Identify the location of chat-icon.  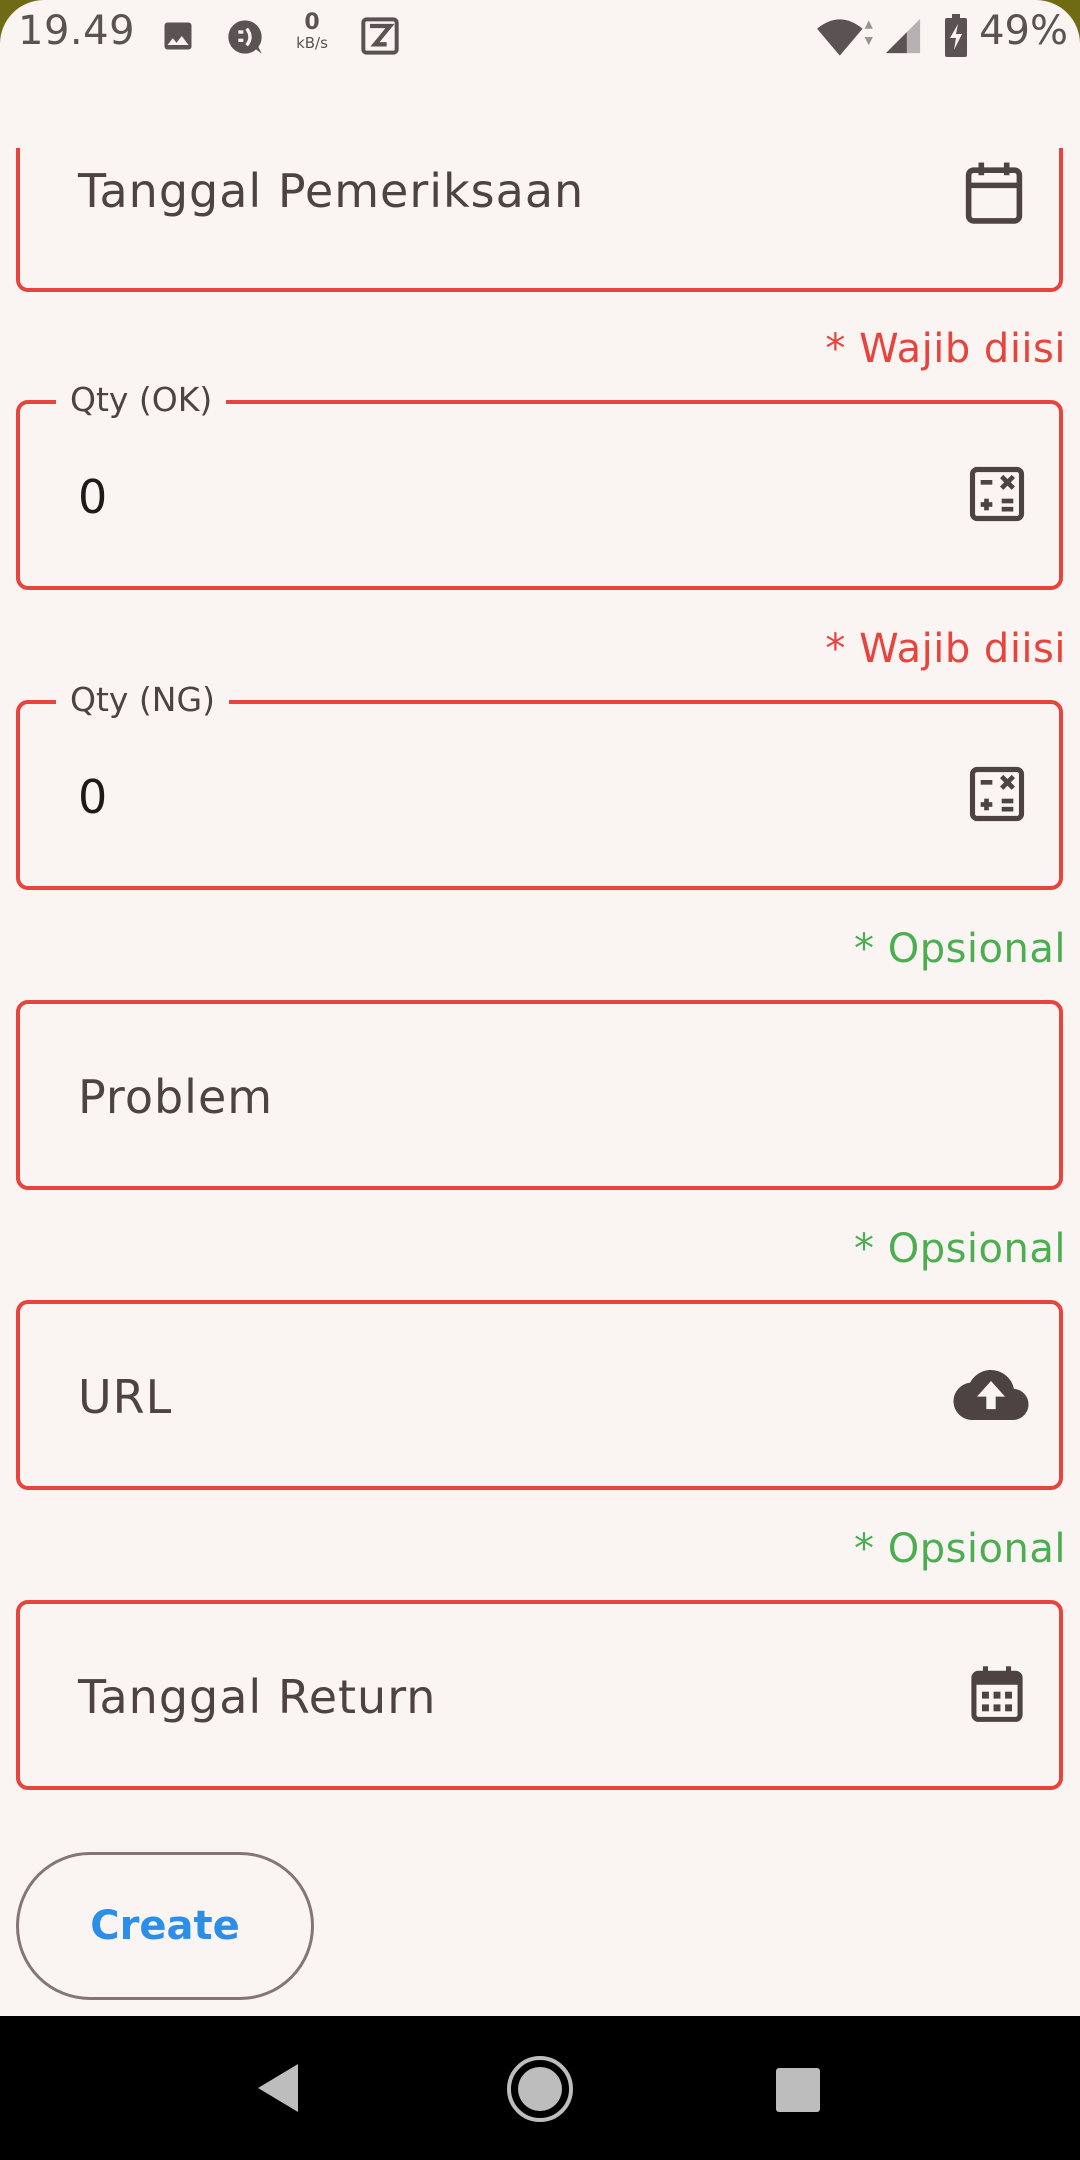
(245, 39).